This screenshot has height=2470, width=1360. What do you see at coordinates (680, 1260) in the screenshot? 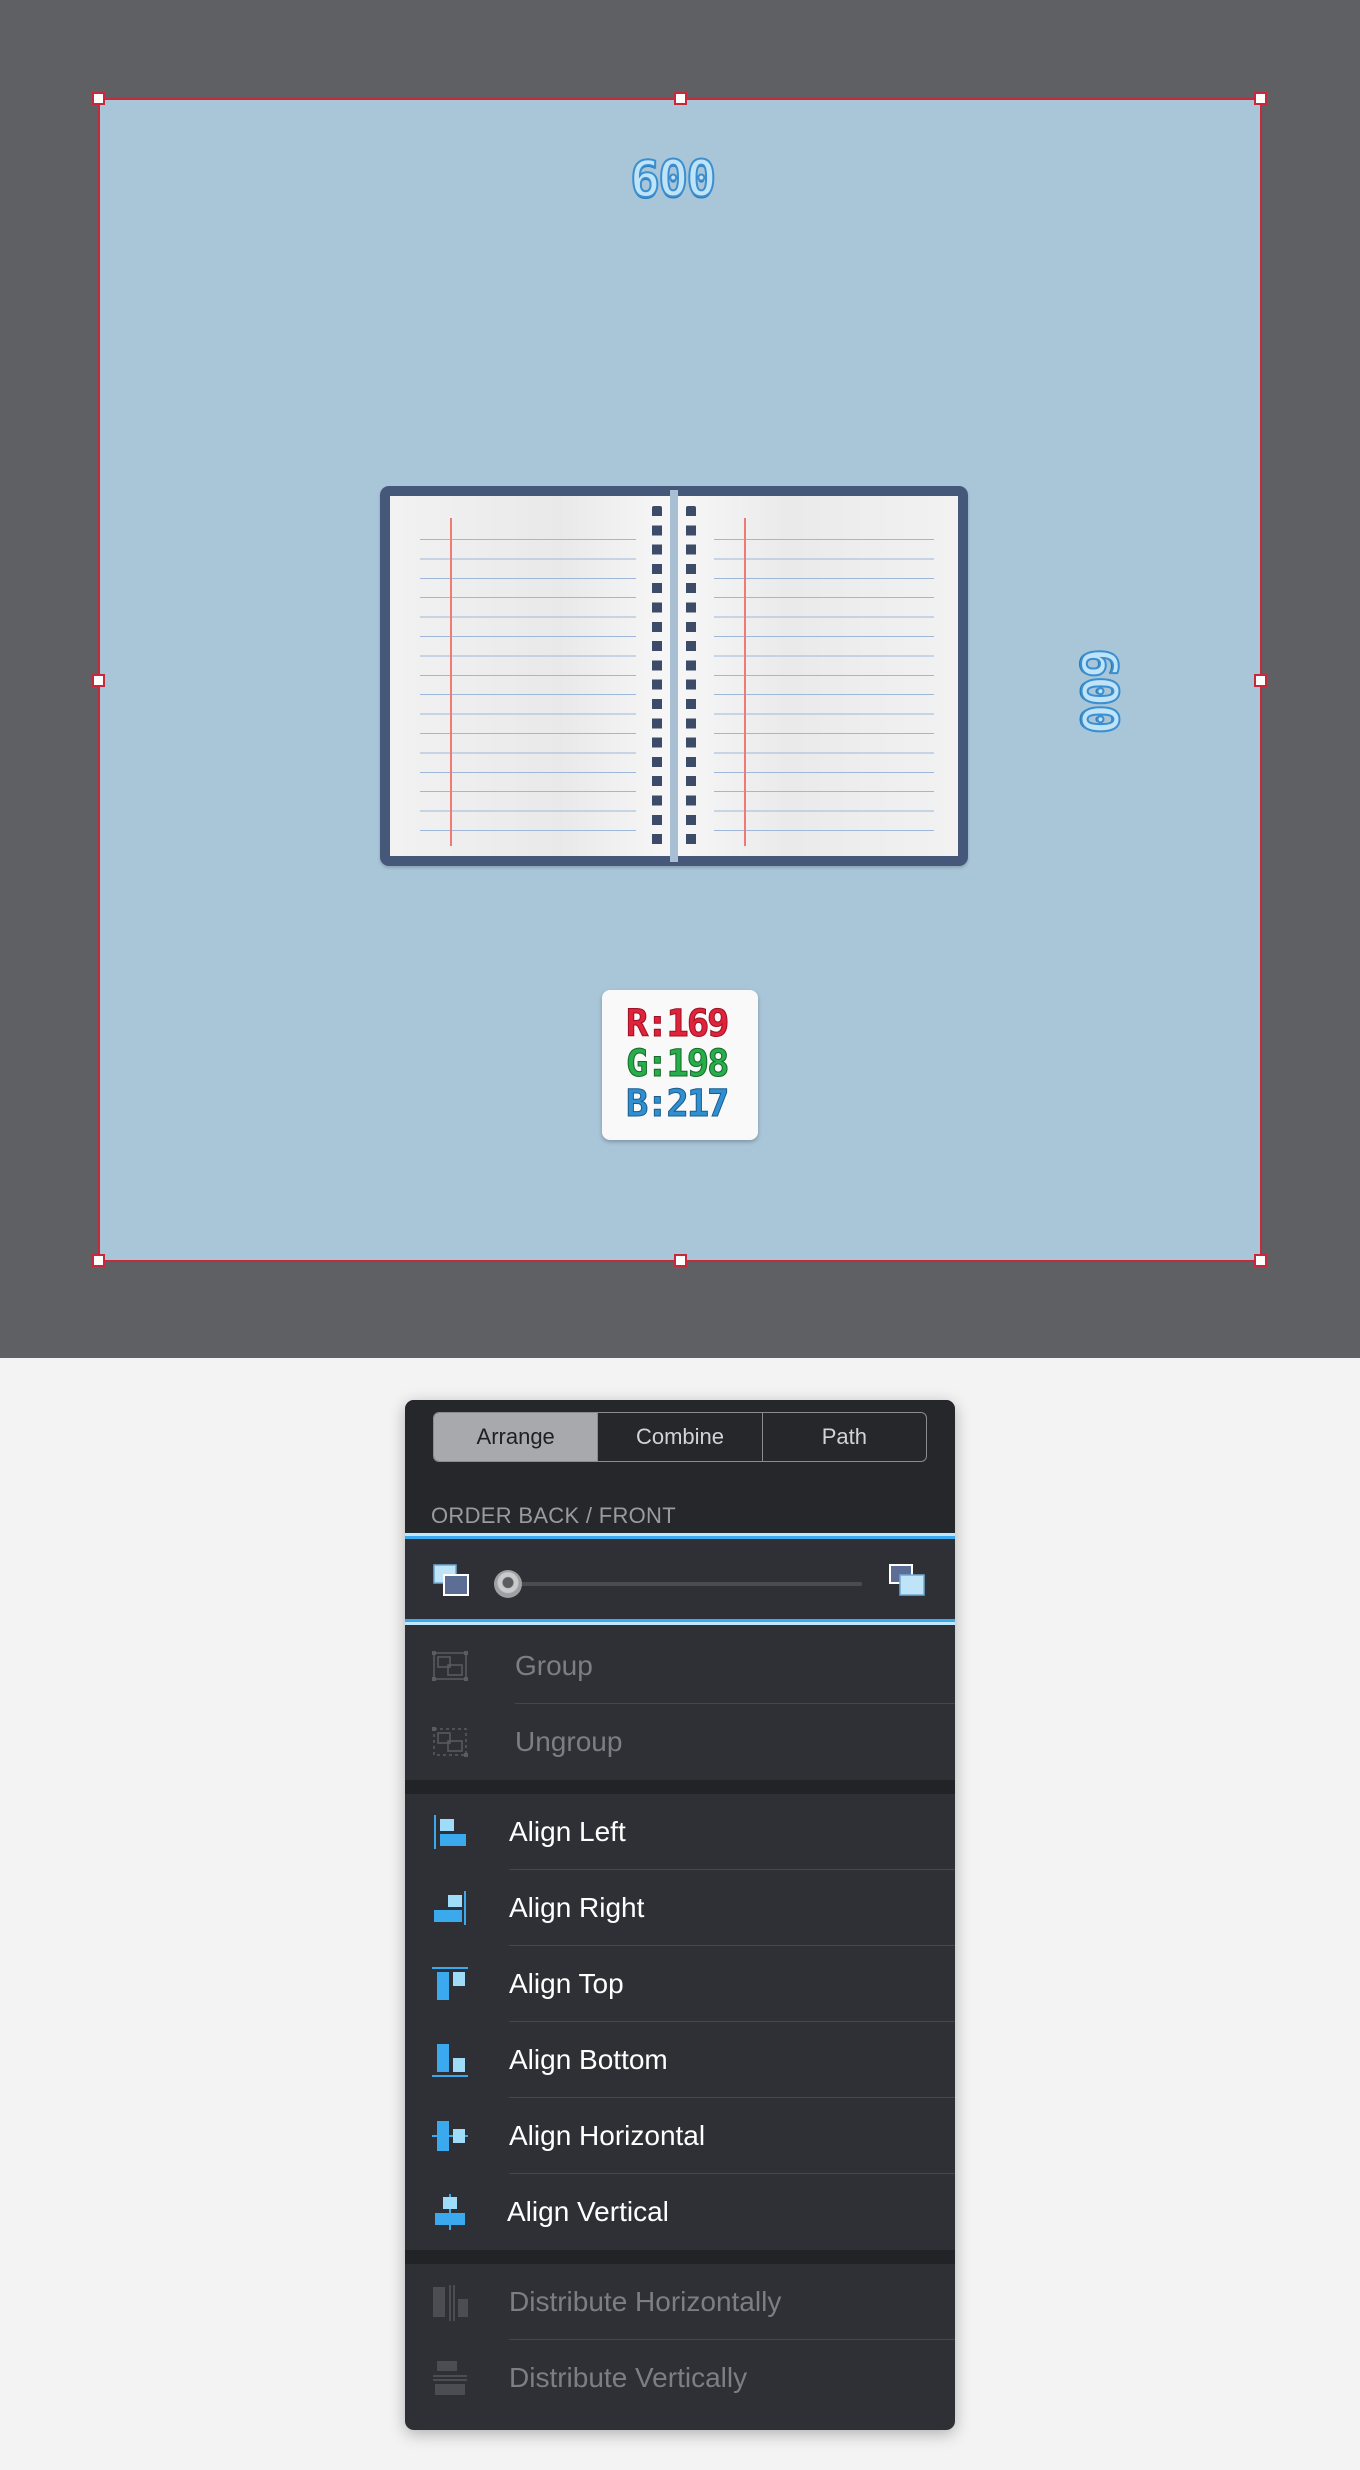
I see `resize-handle-bottom` at bounding box center [680, 1260].